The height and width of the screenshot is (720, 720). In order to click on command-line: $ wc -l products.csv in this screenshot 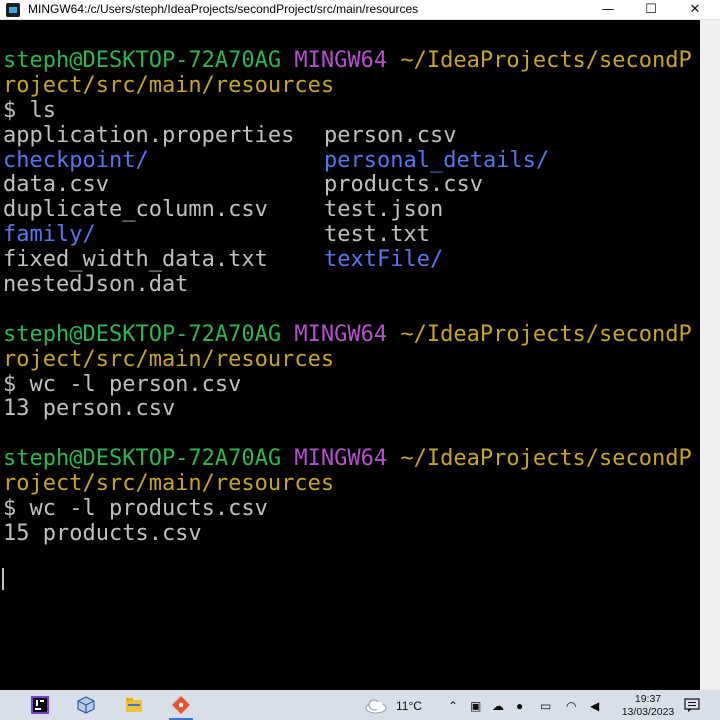, I will do `click(135, 509)`.